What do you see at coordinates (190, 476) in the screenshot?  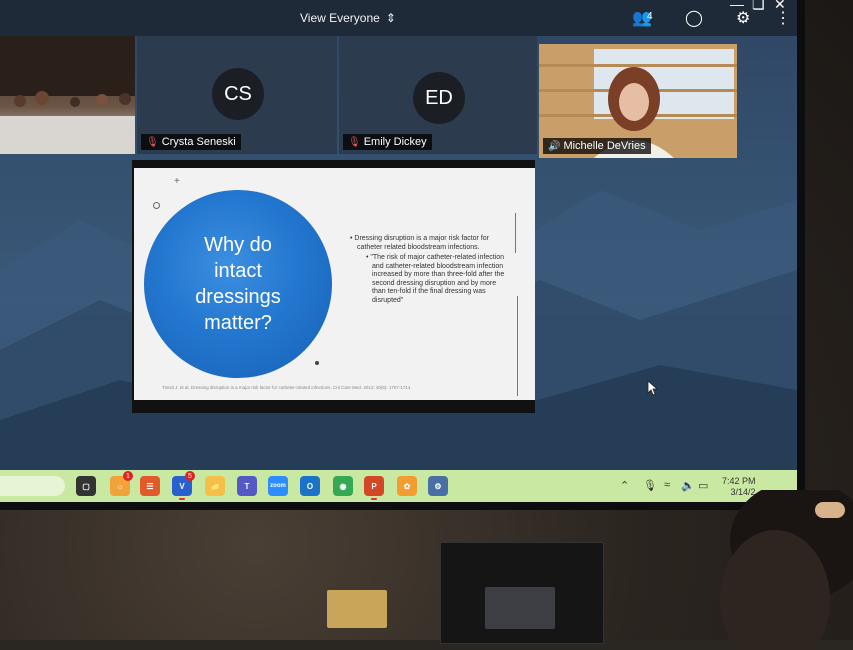 I see `notification-badge: 5` at bounding box center [190, 476].